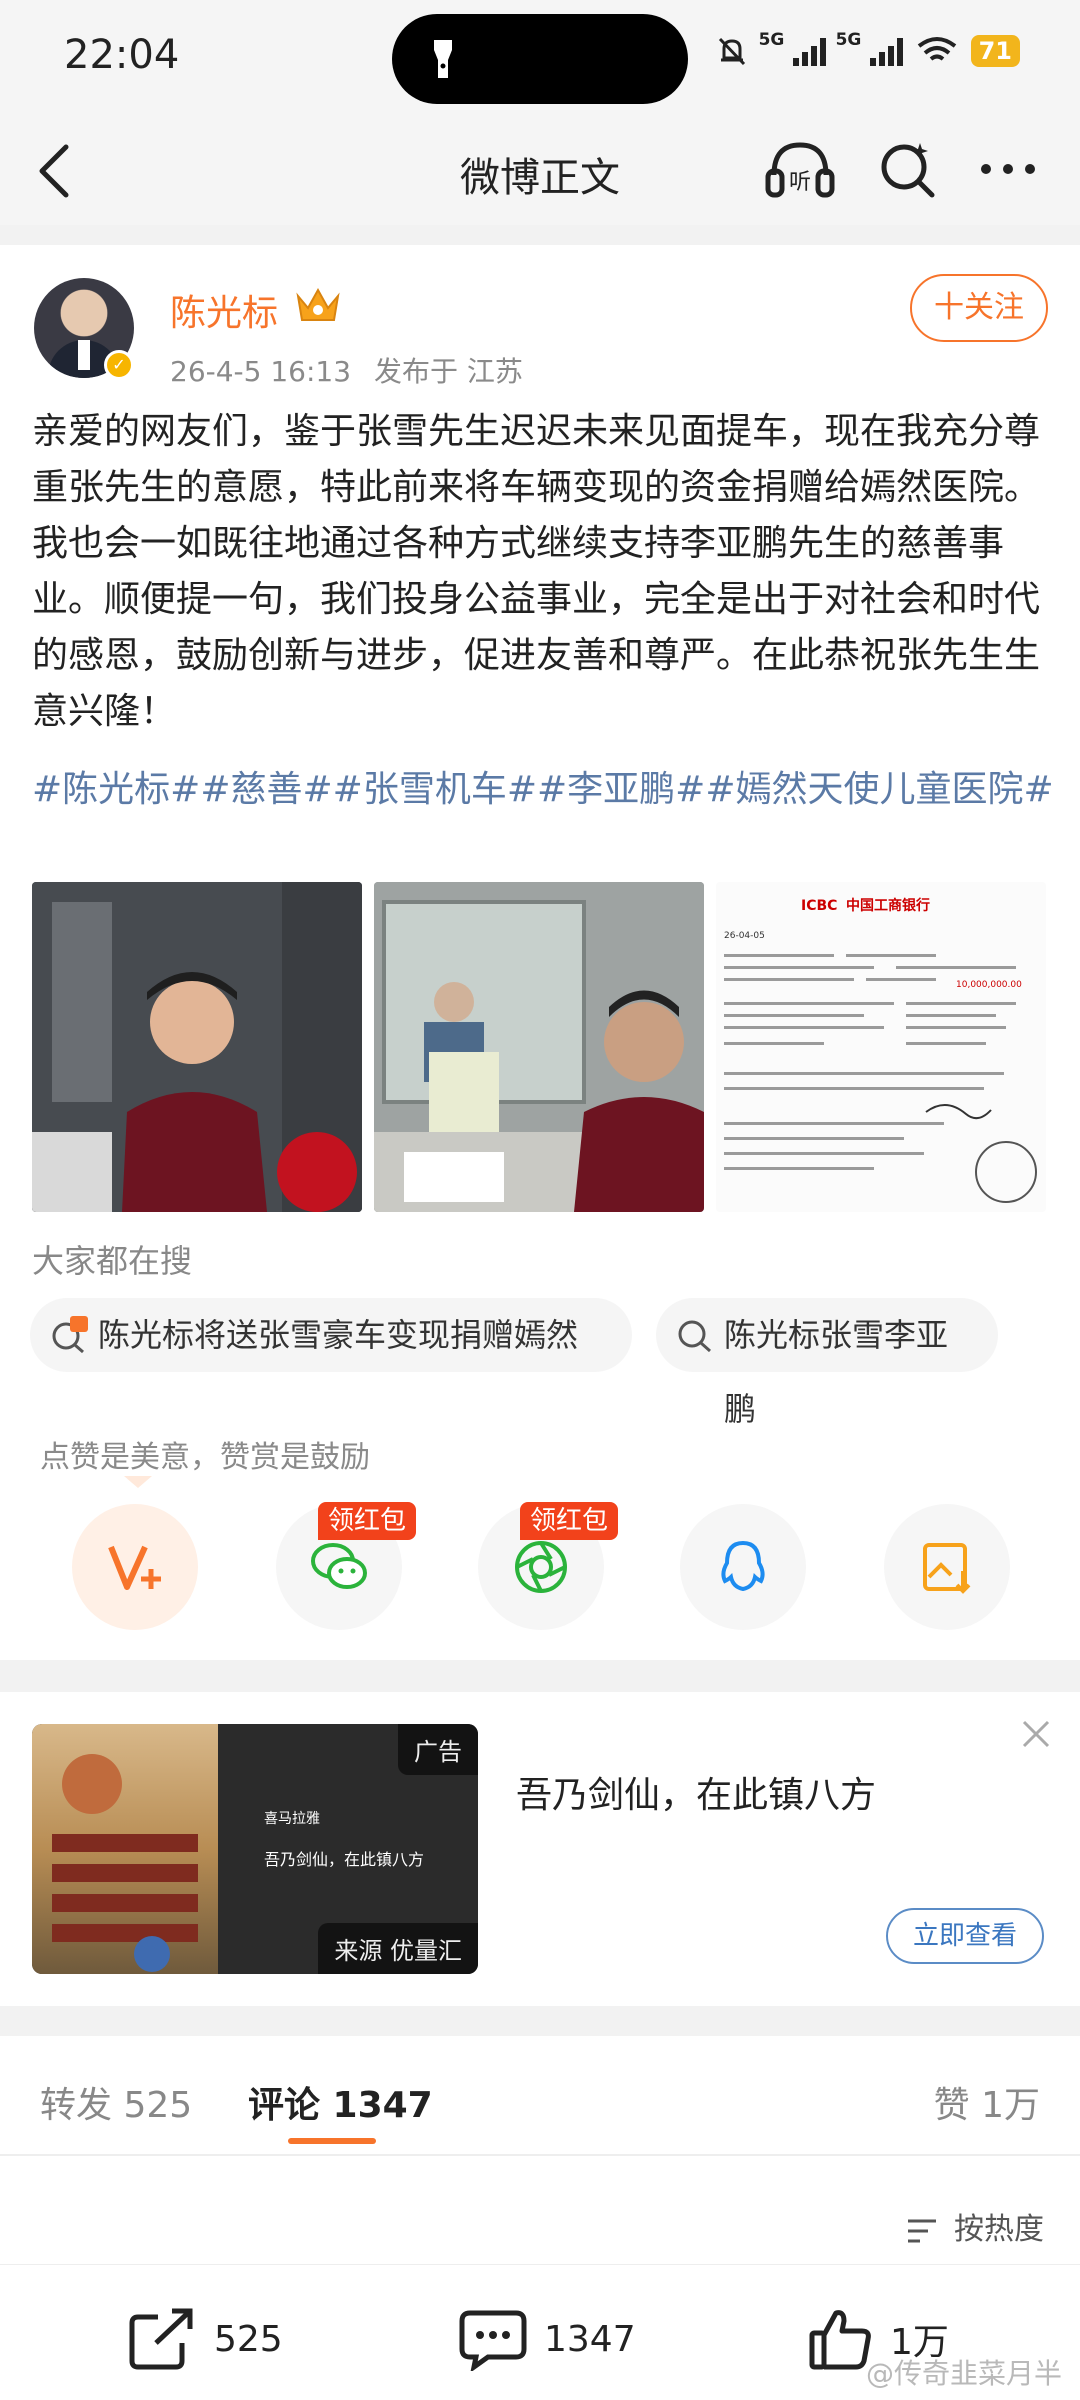 Image resolution: width=1080 pixels, height=2400 pixels. Describe the element at coordinates (800, 182) in the screenshot. I see `svg-text: 听` at that location.